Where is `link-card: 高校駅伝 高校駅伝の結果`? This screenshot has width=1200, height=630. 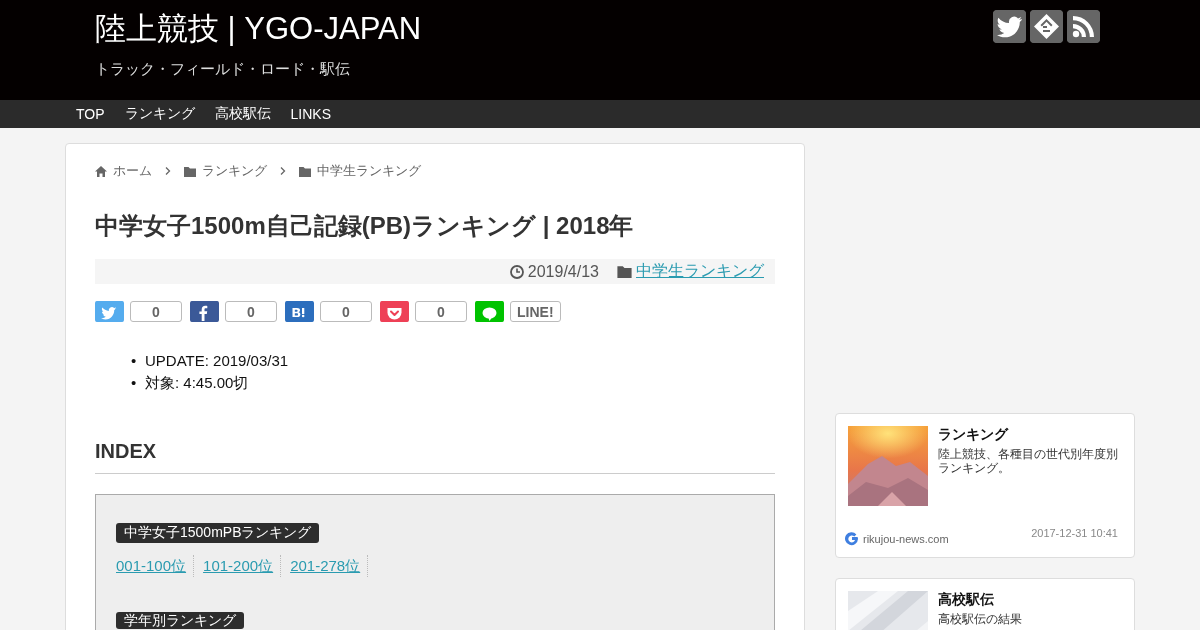 link-card: 高校駅伝 高校駅伝の結果 is located at coordinates (985, 604).